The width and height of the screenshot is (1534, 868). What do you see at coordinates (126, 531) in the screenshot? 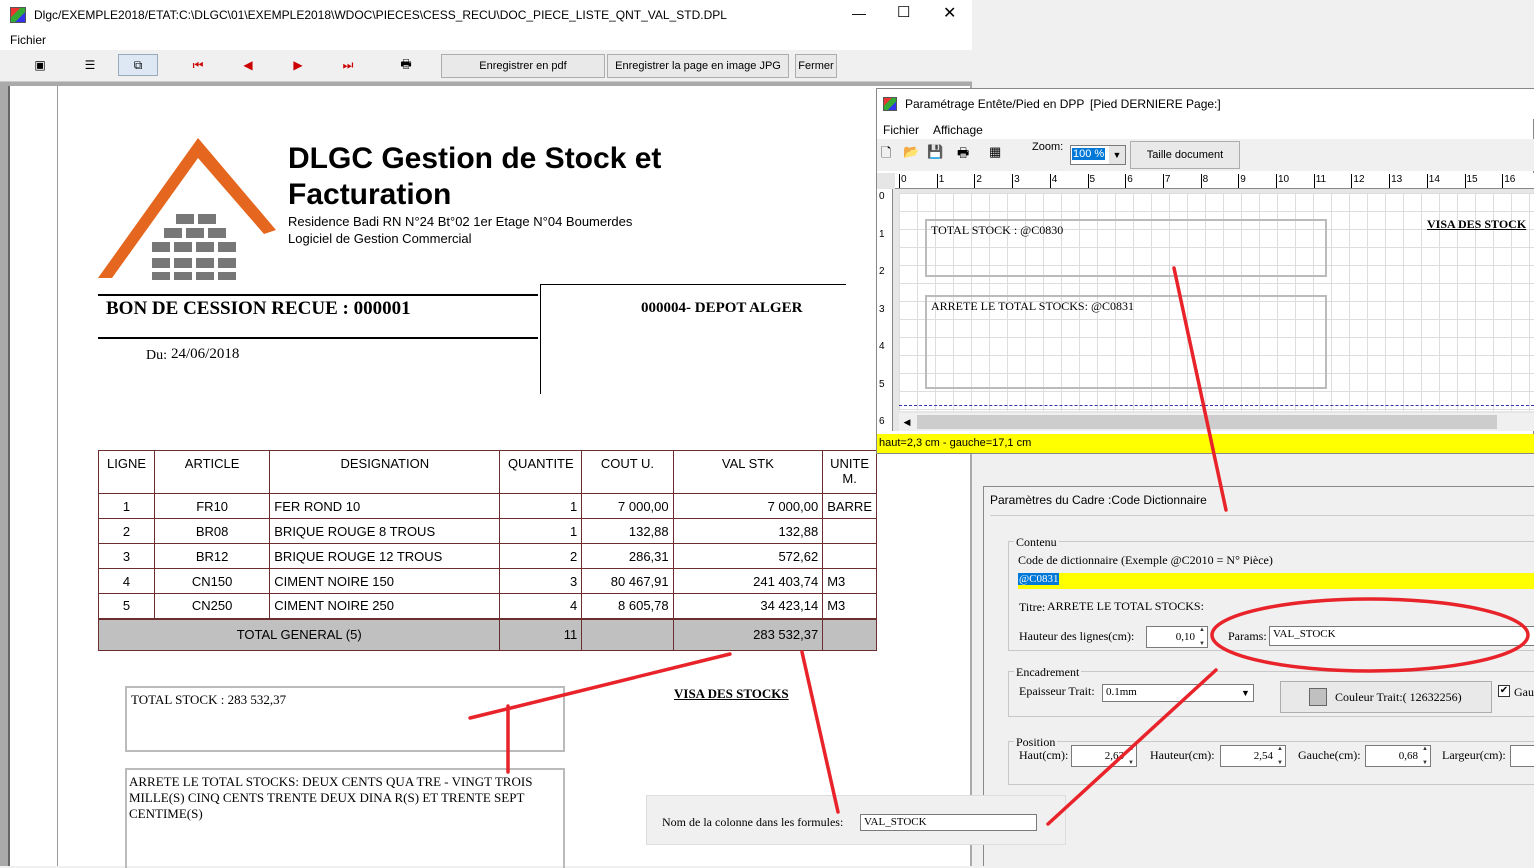
I see `cell-ligne: 2` at bounding box center [126, 531].